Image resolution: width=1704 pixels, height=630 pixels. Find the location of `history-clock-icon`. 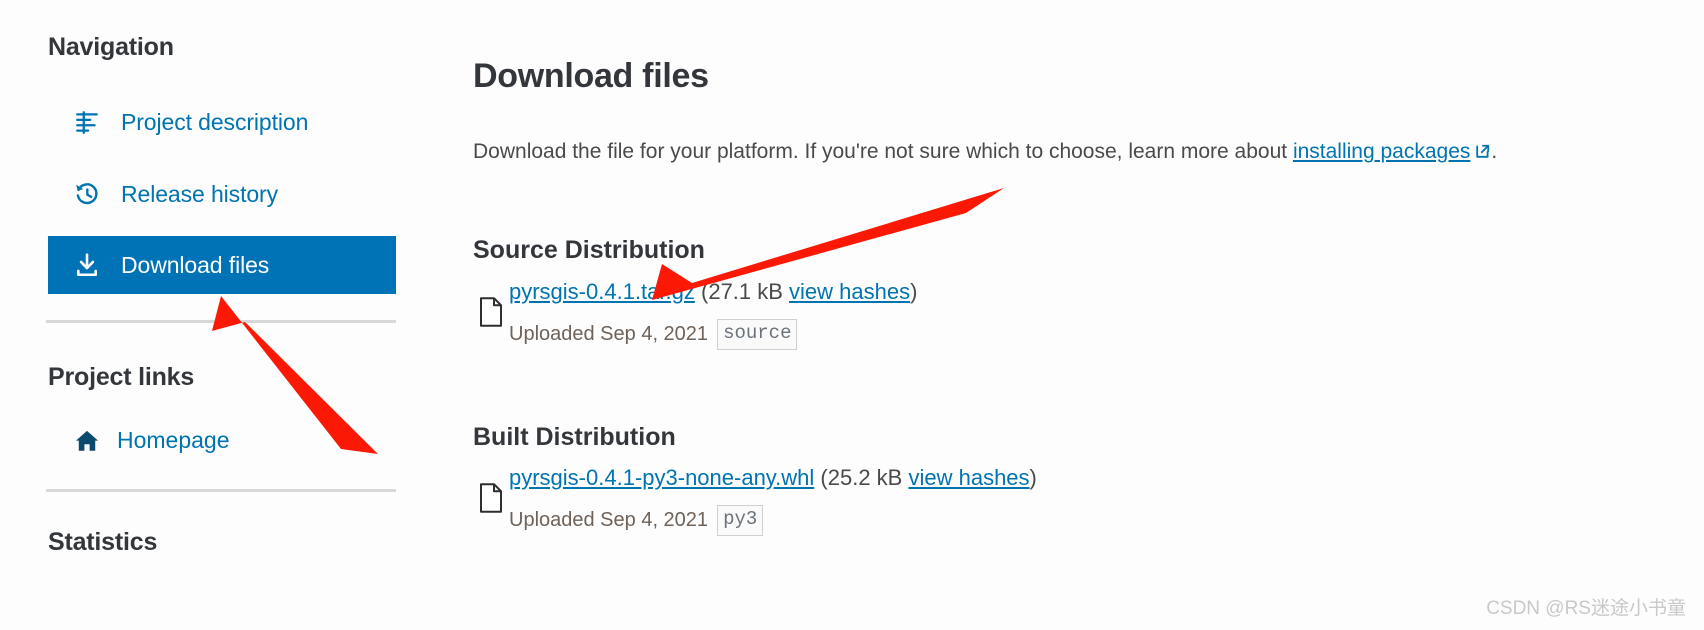

history-clock-icon is located at coordinates (87, 194).